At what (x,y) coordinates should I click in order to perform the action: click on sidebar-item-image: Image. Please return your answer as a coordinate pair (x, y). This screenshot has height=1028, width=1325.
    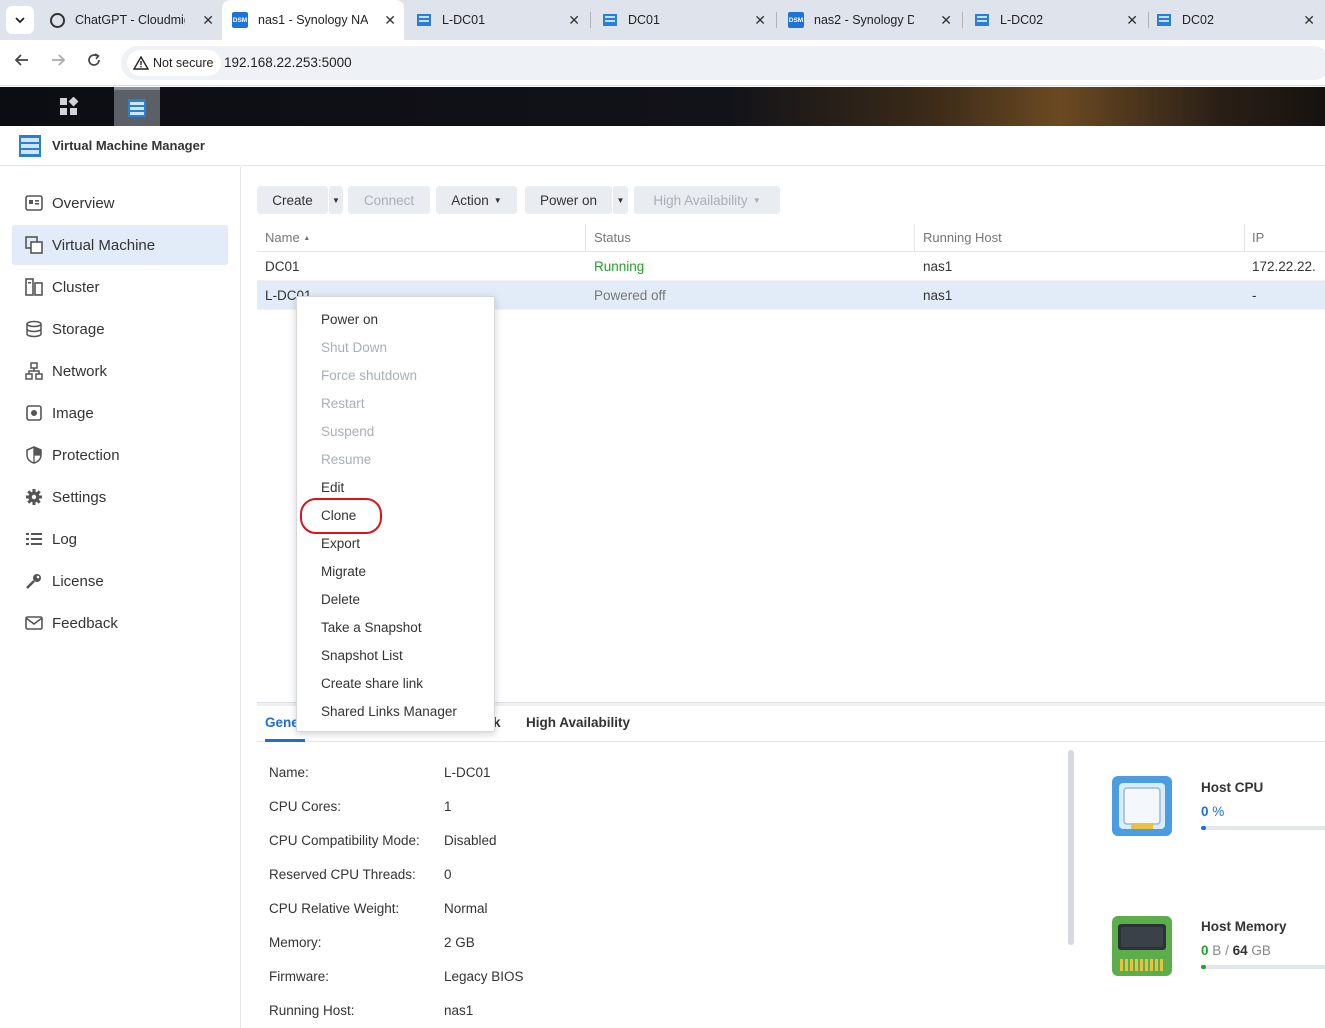
    Looking at the image, I should click on (120, 413).